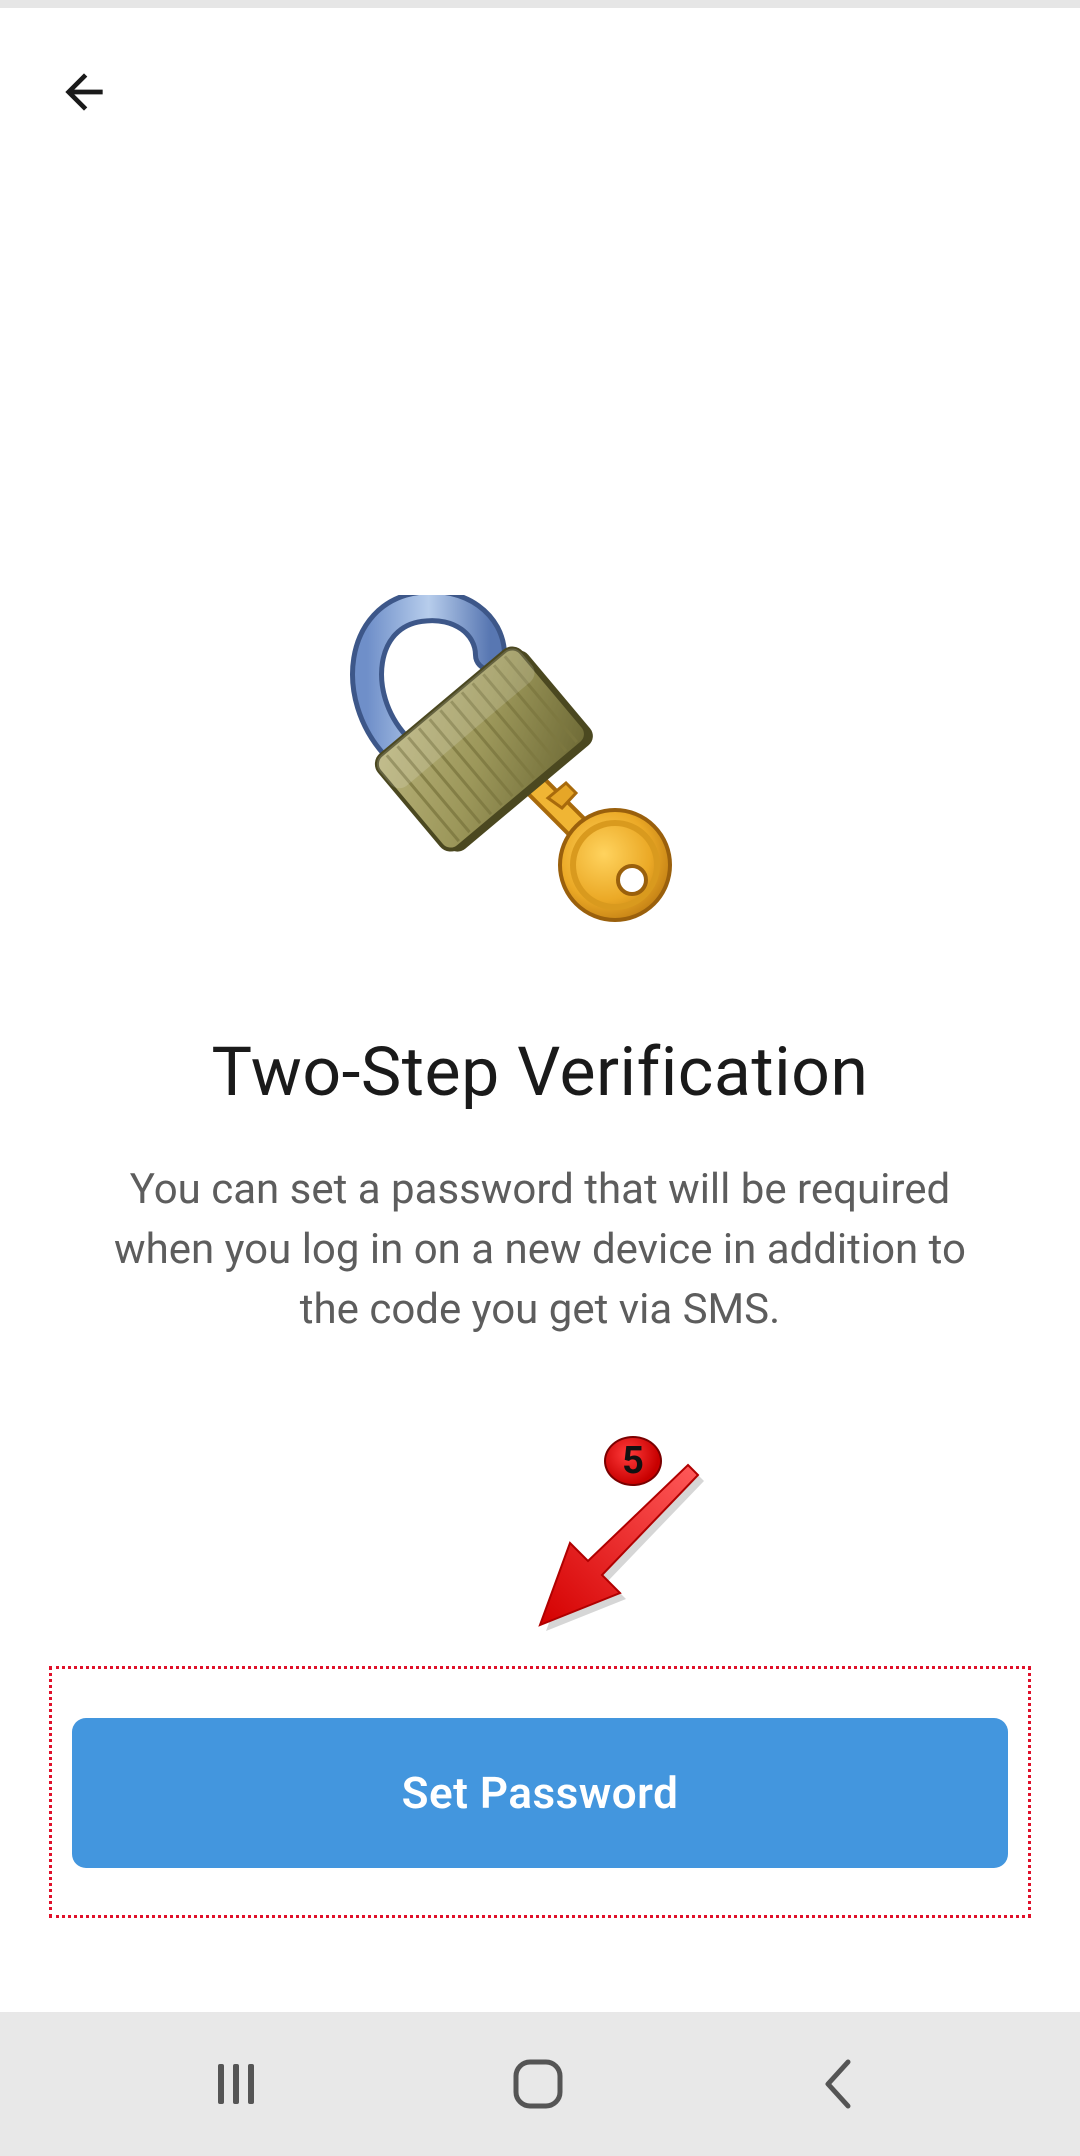  I want to click on nav-back-button, so click(840, 2084).